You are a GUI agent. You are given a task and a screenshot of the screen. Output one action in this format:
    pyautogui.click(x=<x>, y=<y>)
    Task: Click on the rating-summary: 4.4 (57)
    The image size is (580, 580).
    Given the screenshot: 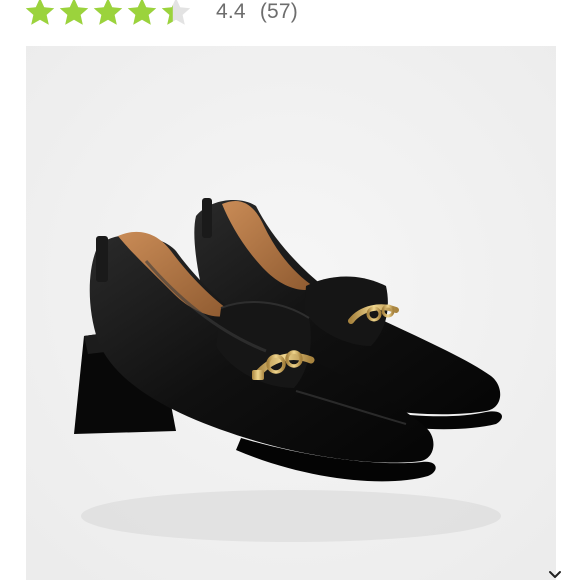 What is the action you would take?
    pyautogui.click(x=257, y=12)
    